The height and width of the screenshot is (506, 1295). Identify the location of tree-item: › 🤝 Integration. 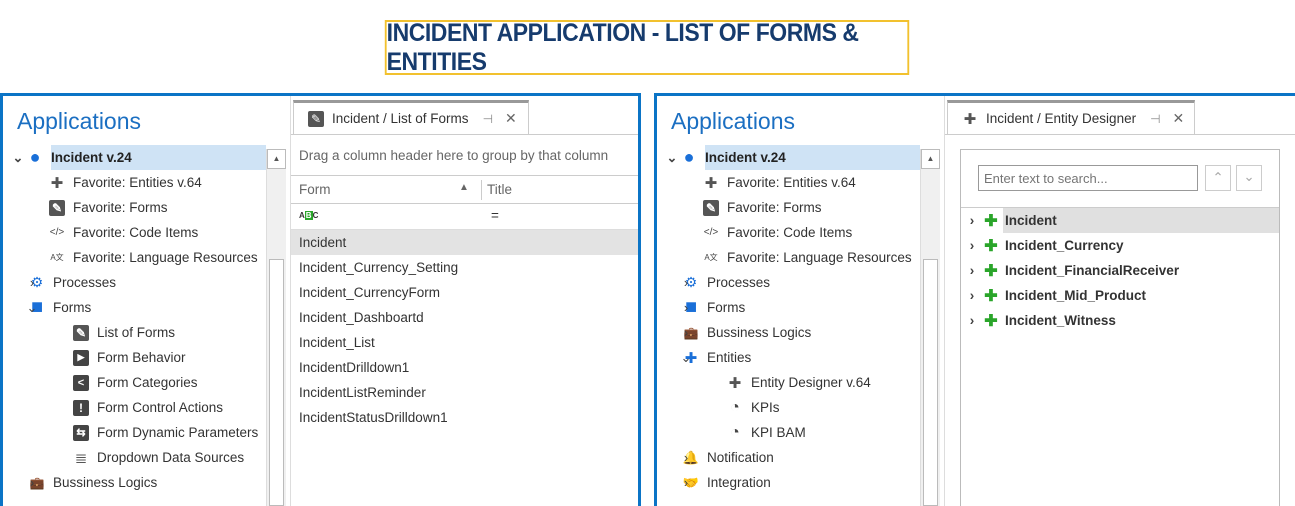
(799, 482).